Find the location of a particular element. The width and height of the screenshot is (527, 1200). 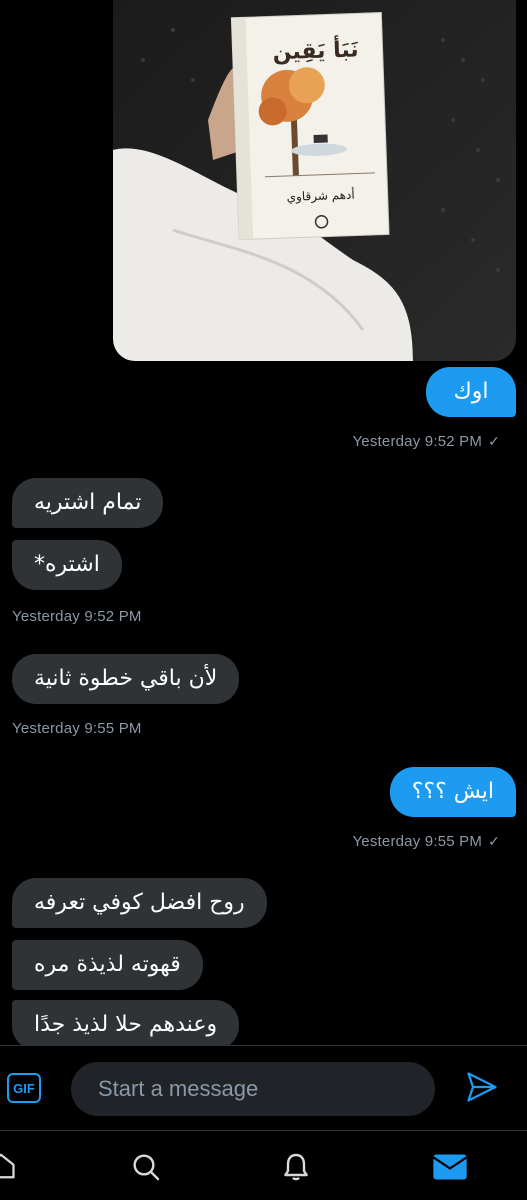

message-bubble-incoming: قهوته لذيذة مره is located at coordinates (107, 965).